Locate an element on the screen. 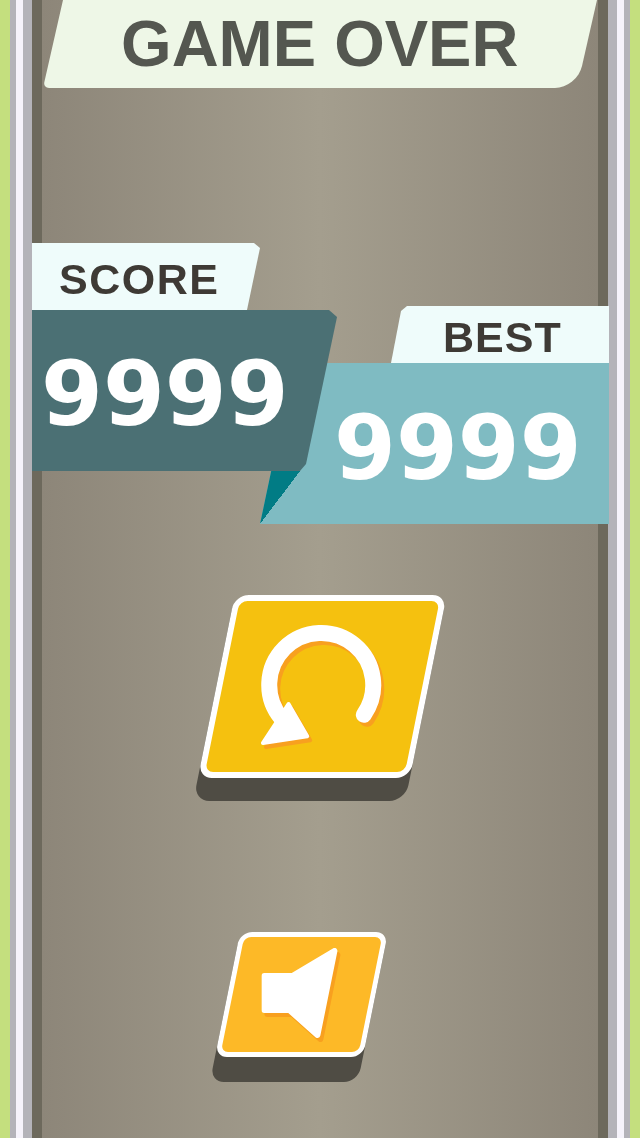 Image resolution: width=640 pixels, height=1138 pixels. best-label: BEST is located at coordinates (500, 334).